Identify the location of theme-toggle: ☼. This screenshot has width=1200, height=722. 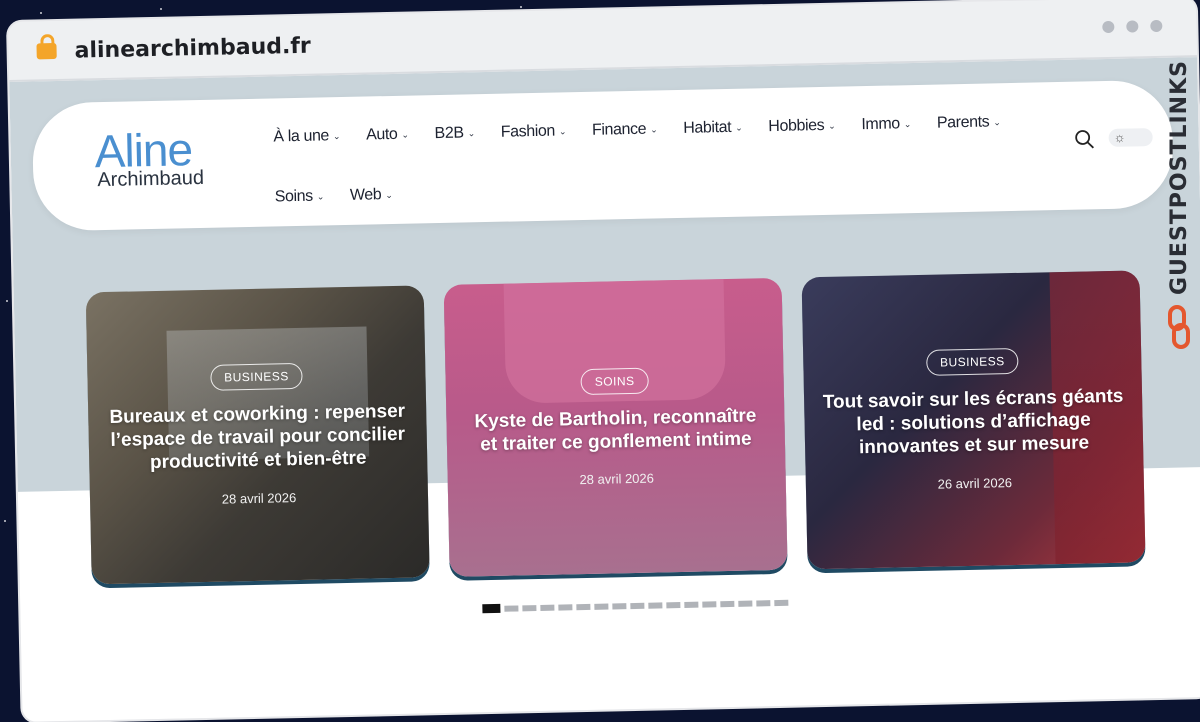
(1130, 137).